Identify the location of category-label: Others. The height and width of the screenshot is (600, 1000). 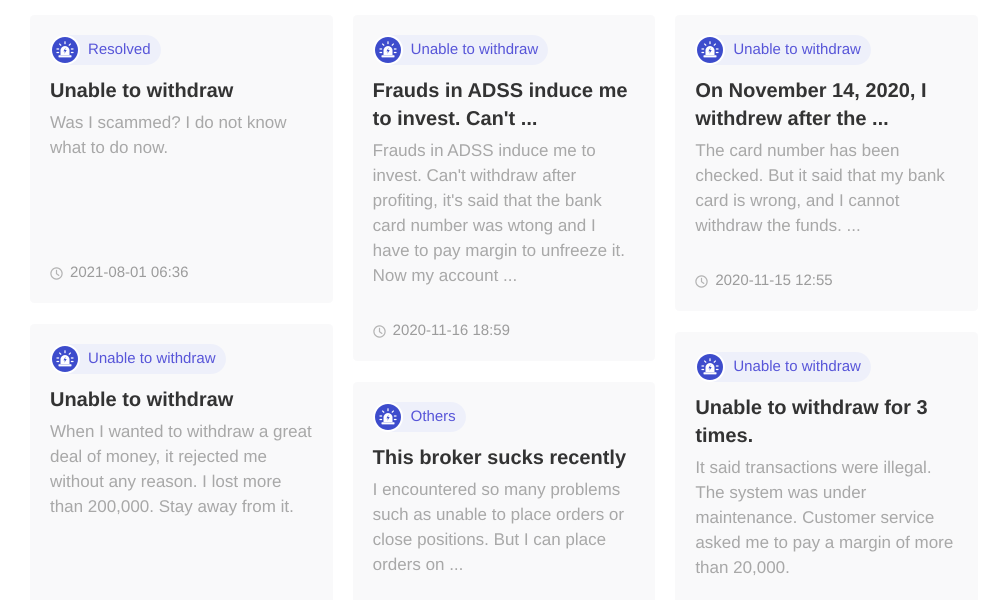
(433, 417).